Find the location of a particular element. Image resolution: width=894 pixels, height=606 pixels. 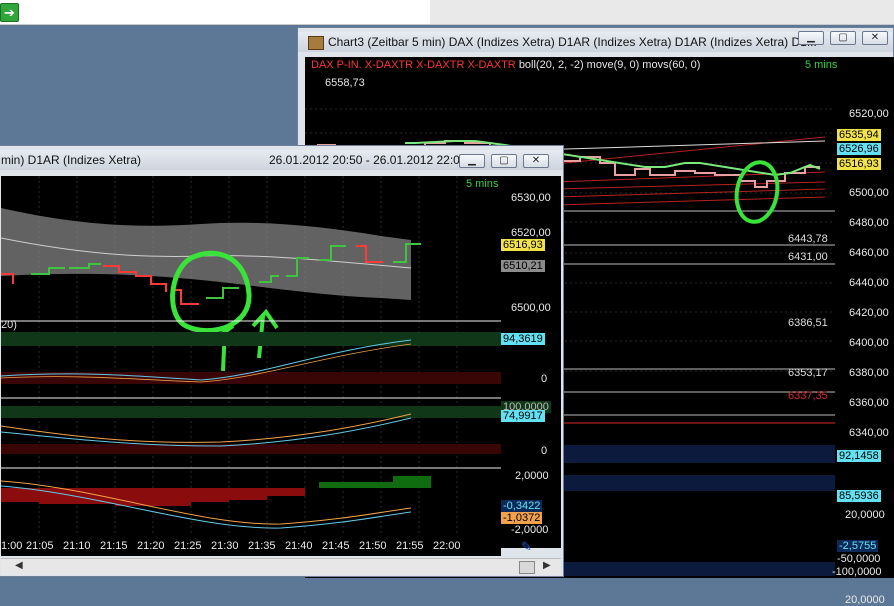

indicator-3-axis: -2,0000 is located at coordinates (530, 530).